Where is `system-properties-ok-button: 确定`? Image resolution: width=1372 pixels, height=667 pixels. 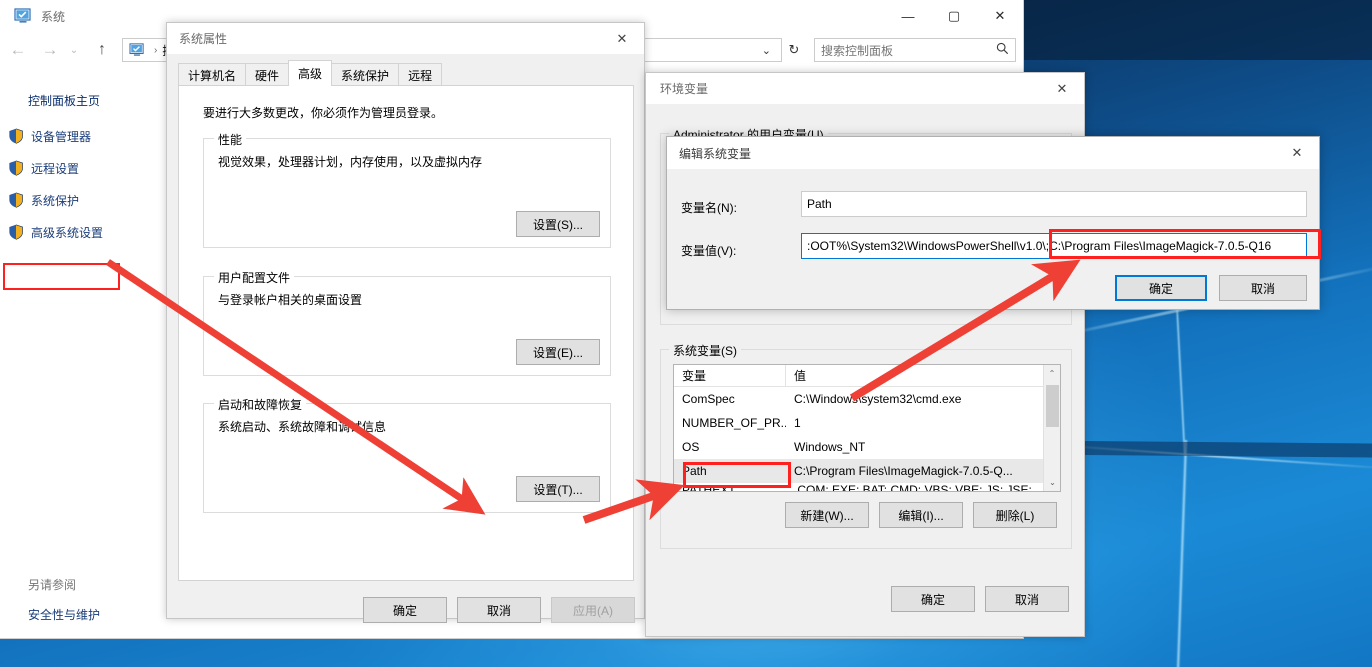 system-properties-ok-button: 确定 is located at coordinates (405, 610).